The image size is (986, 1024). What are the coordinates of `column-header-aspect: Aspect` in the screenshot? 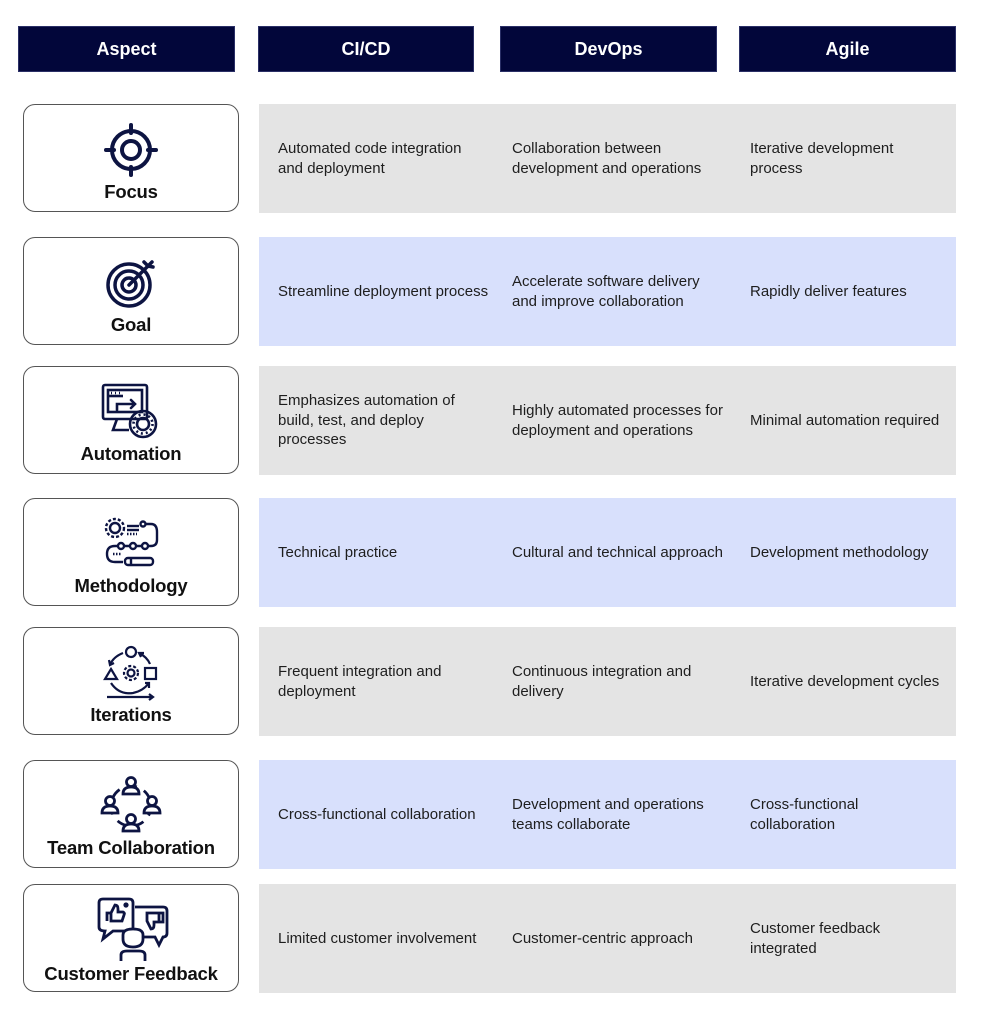 It's located at (126, 49).